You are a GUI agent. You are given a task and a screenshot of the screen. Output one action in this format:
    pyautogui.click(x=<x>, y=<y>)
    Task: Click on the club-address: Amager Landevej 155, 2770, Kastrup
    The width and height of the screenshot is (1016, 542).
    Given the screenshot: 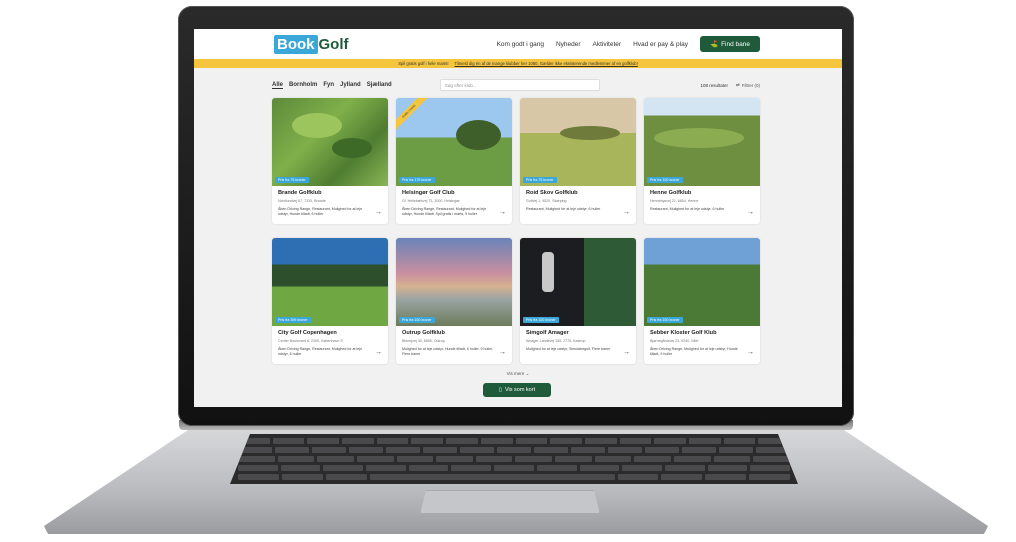 What is the action you would take?
    pyautogui.click(x=556, y=341)
    